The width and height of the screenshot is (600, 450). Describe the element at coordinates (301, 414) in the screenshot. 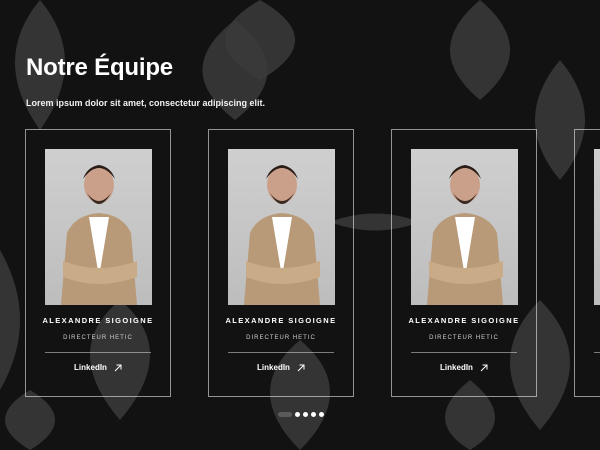

I see `carousel-pagination` at that location.